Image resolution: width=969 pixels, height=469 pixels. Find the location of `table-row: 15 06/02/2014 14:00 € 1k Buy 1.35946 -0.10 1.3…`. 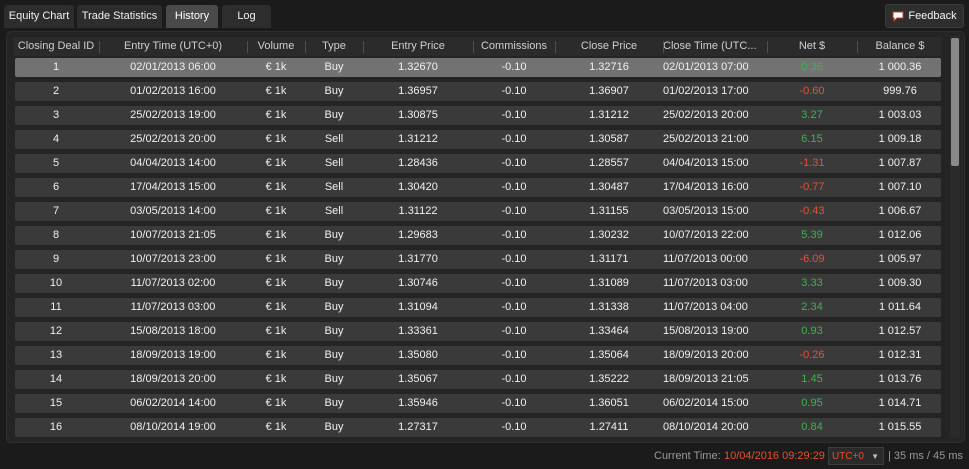

table-row: 15 06/02/2014 14:00 € 1k Buy 1.35946 -0.10 1.3… is located at coordinates (478, 403).